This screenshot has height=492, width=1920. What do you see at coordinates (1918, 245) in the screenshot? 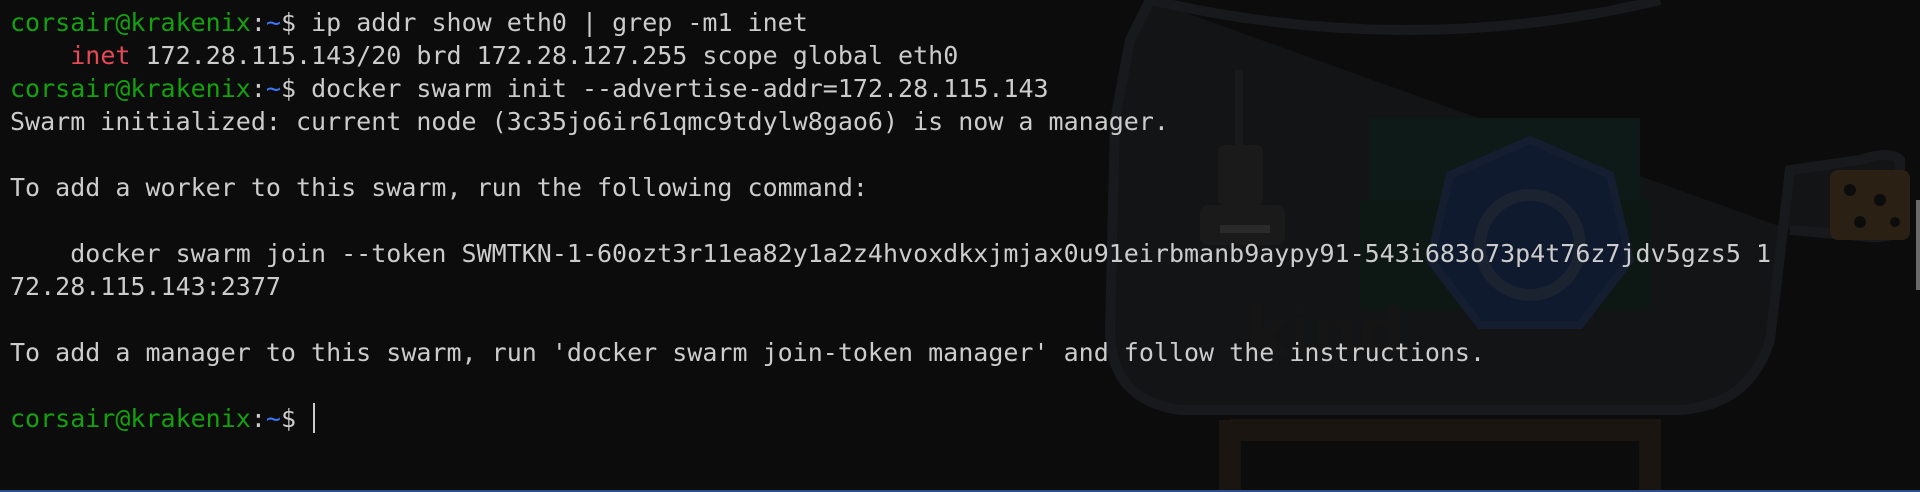
I see `scrollbar-thumb` at bounding box center [1918, 245].